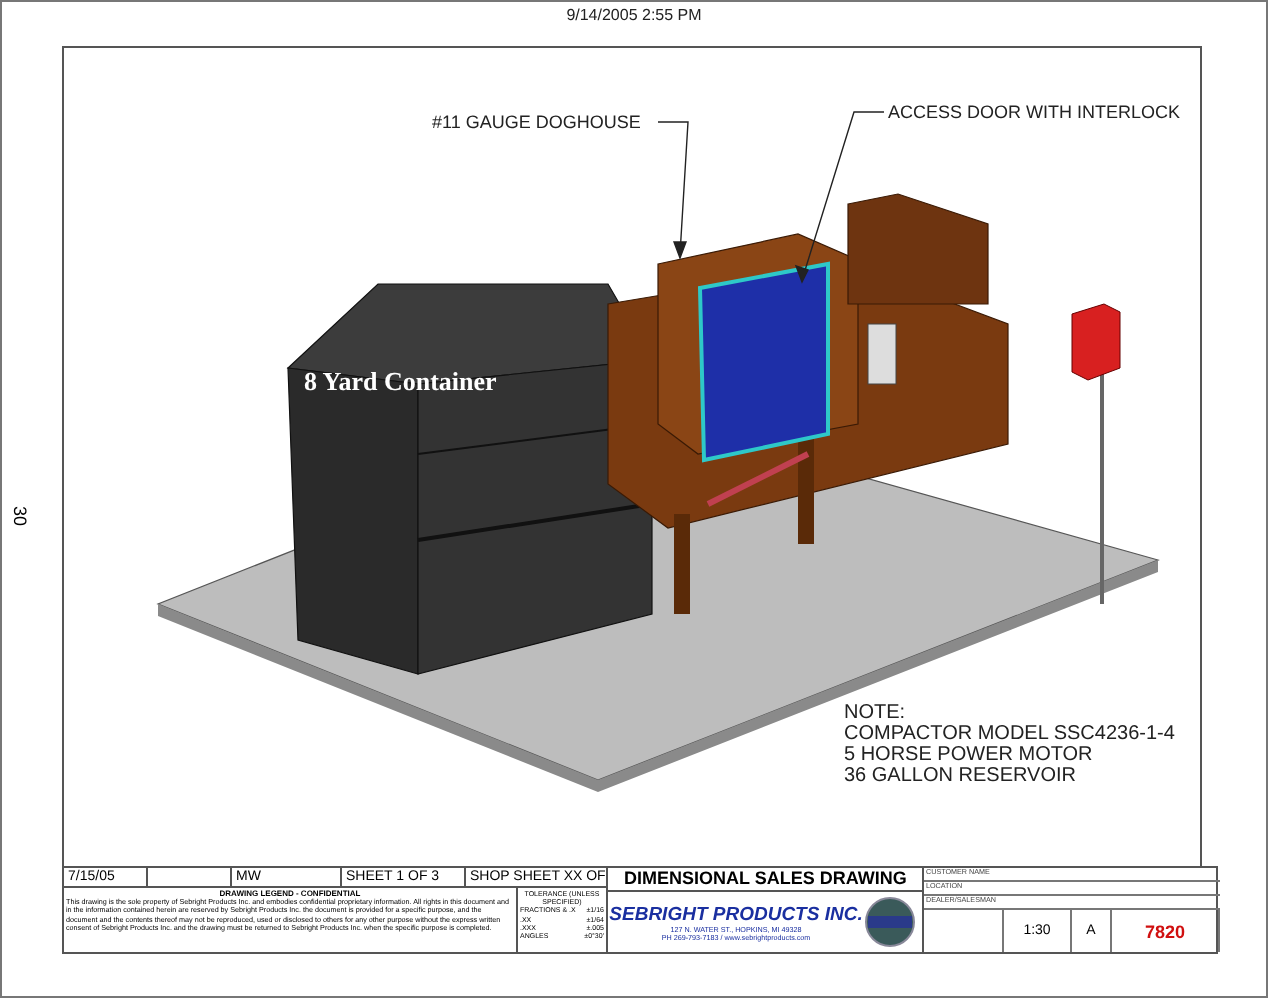 The image size is (1268, 998). Describe the element at coordinates (20, 516) in the screenshot. I see `margin-label: 30` at that location.